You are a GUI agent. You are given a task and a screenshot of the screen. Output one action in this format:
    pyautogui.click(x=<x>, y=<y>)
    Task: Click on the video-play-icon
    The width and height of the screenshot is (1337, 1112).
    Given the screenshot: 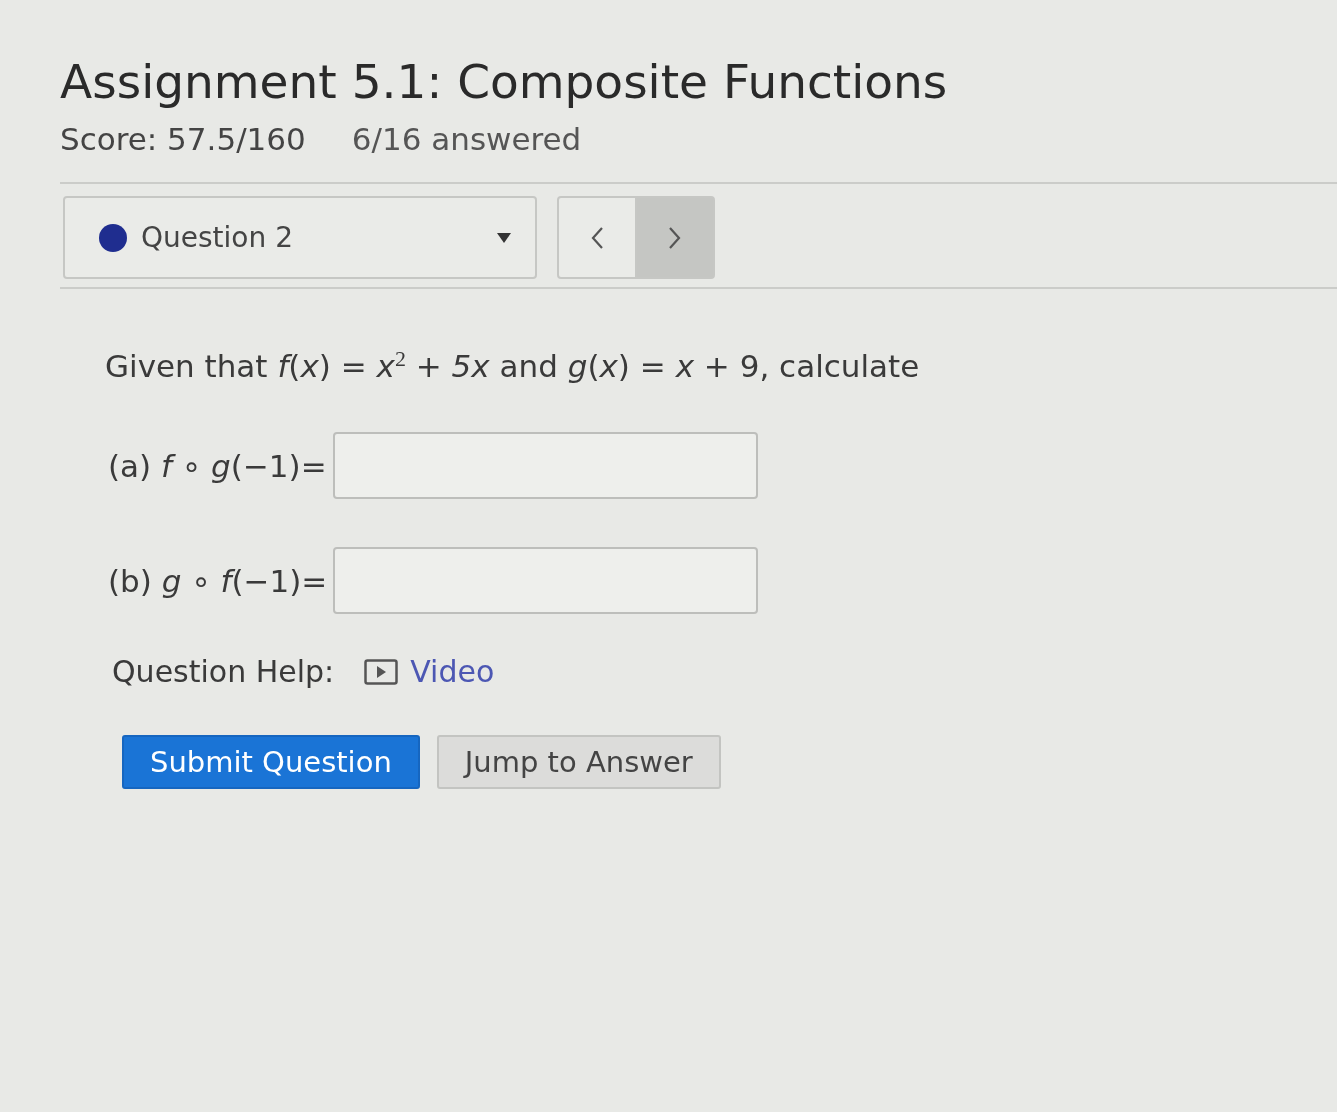 What is the action you would take?
    pyautogui.click(x=381, y=671)
    